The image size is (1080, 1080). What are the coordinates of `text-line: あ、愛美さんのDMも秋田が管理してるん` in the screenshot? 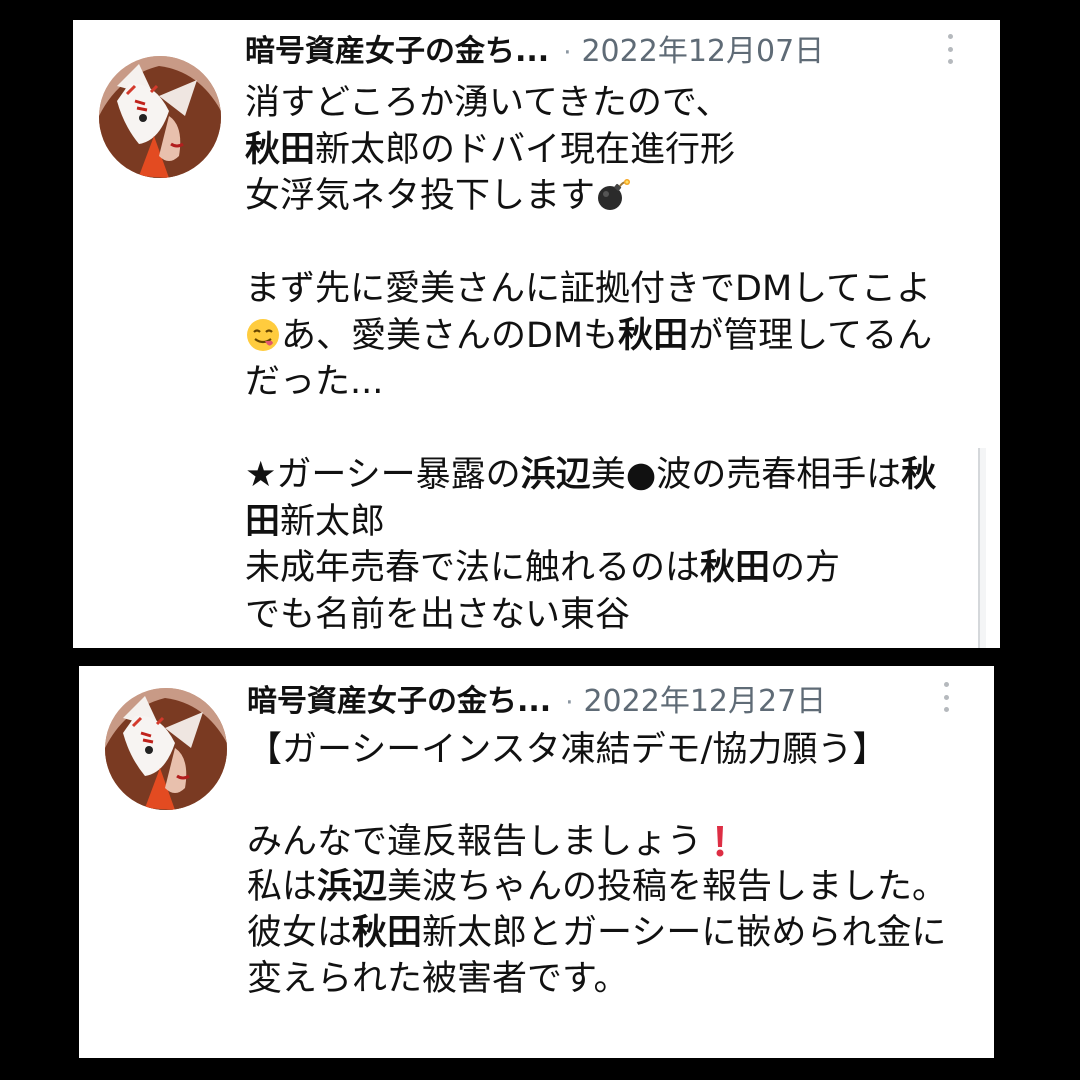 It's located at (590, 336).